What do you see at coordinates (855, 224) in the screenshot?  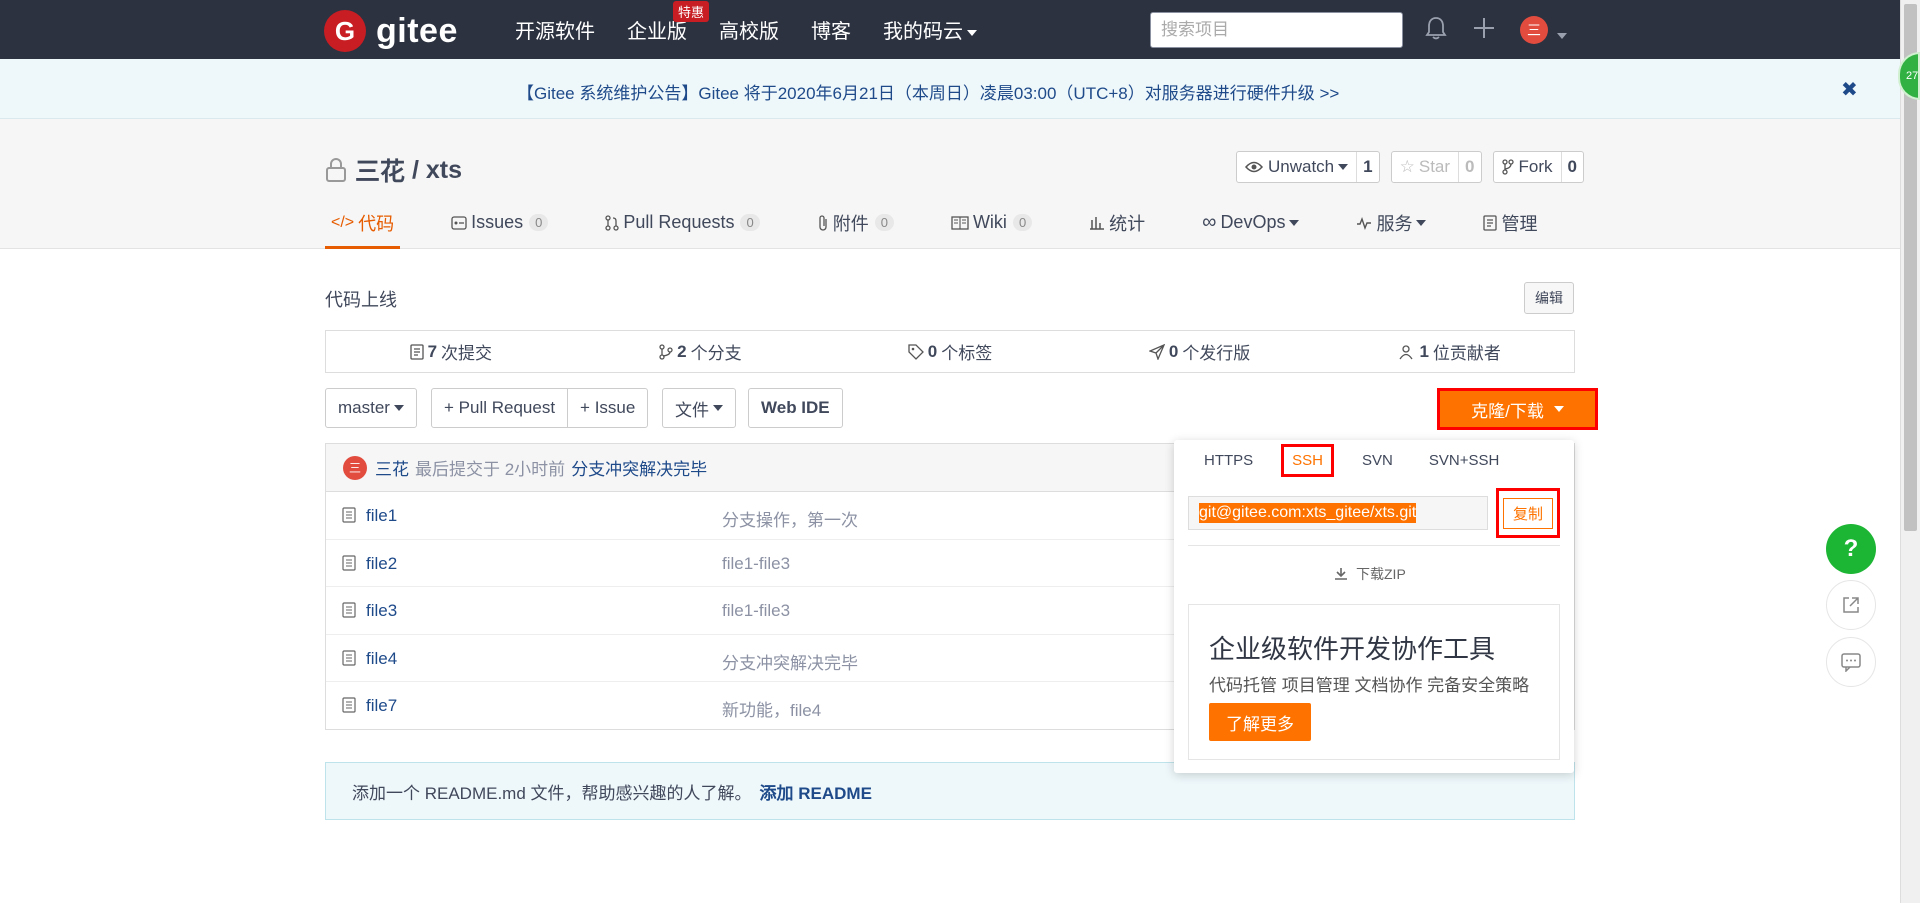 I see `tab-attachments: 附件 0` at bounding box center [855, 224].